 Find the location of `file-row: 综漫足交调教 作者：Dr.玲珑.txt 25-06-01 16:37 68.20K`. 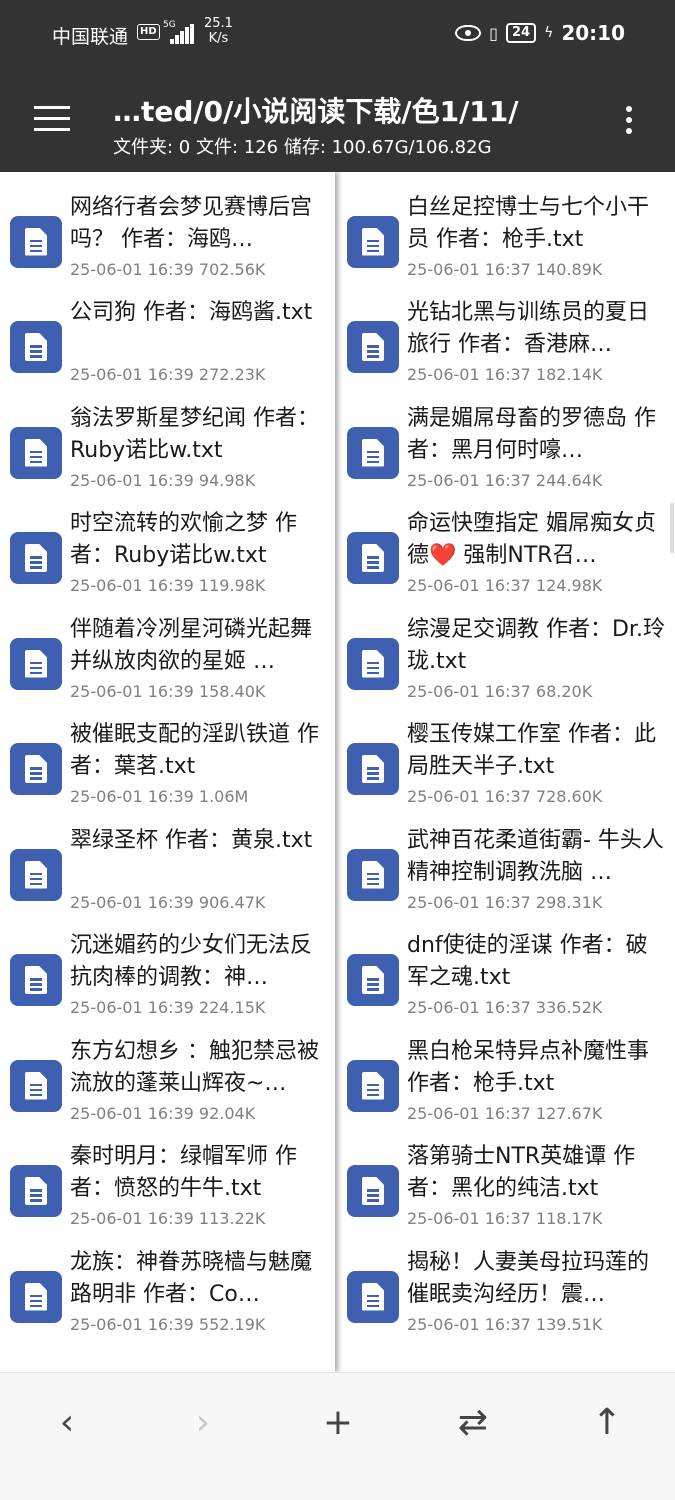

file-row: 综漫足交调教 作者：Dr.玲珑.txt 25-06-01 16:37 68.20K is located at coordinates (506, 665).